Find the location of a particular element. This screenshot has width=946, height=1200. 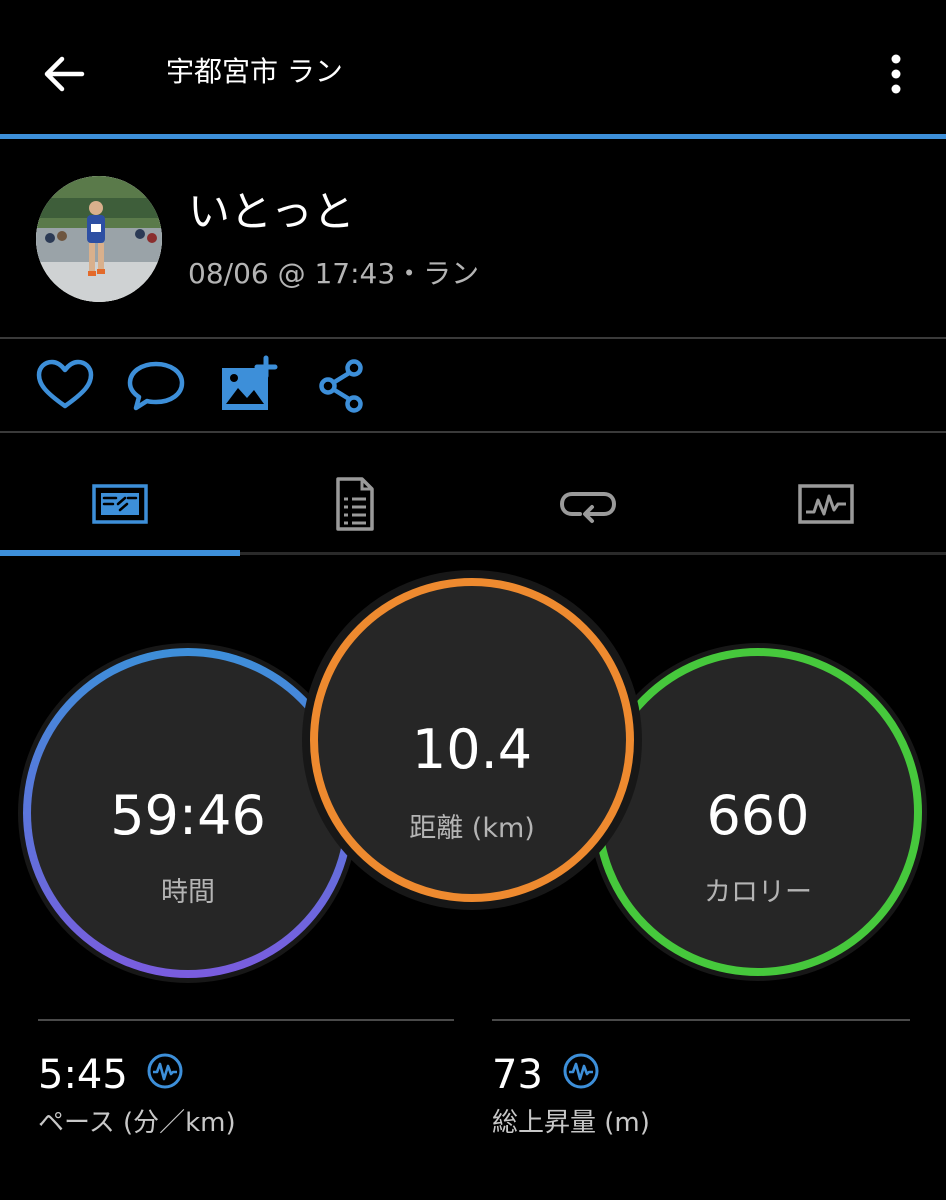

add-photo-button is located at coordinates (250, 386).